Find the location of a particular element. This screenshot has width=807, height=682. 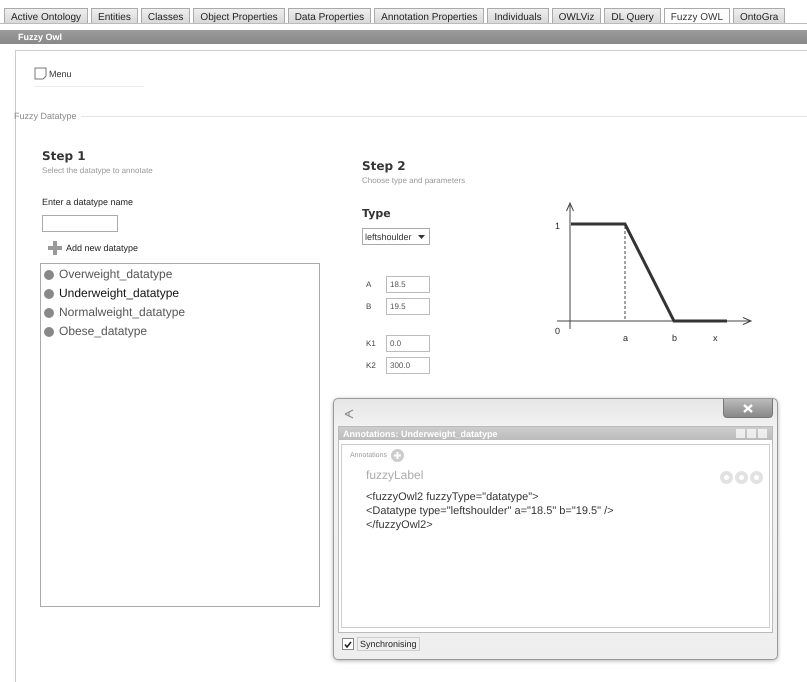

axis-label: a is located at coordinates (625, 338).